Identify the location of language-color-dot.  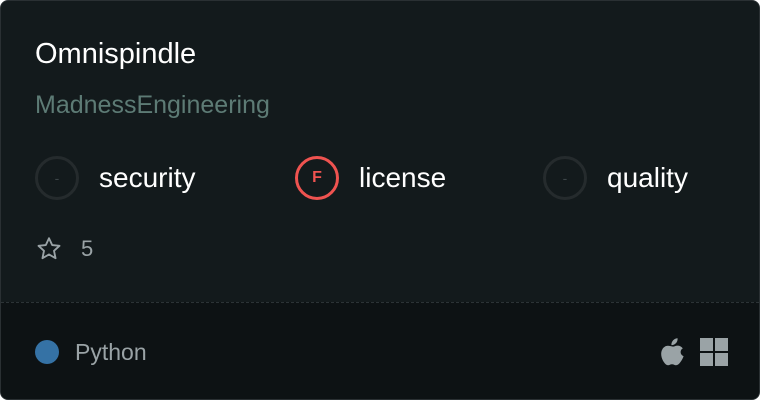
(47, 352).